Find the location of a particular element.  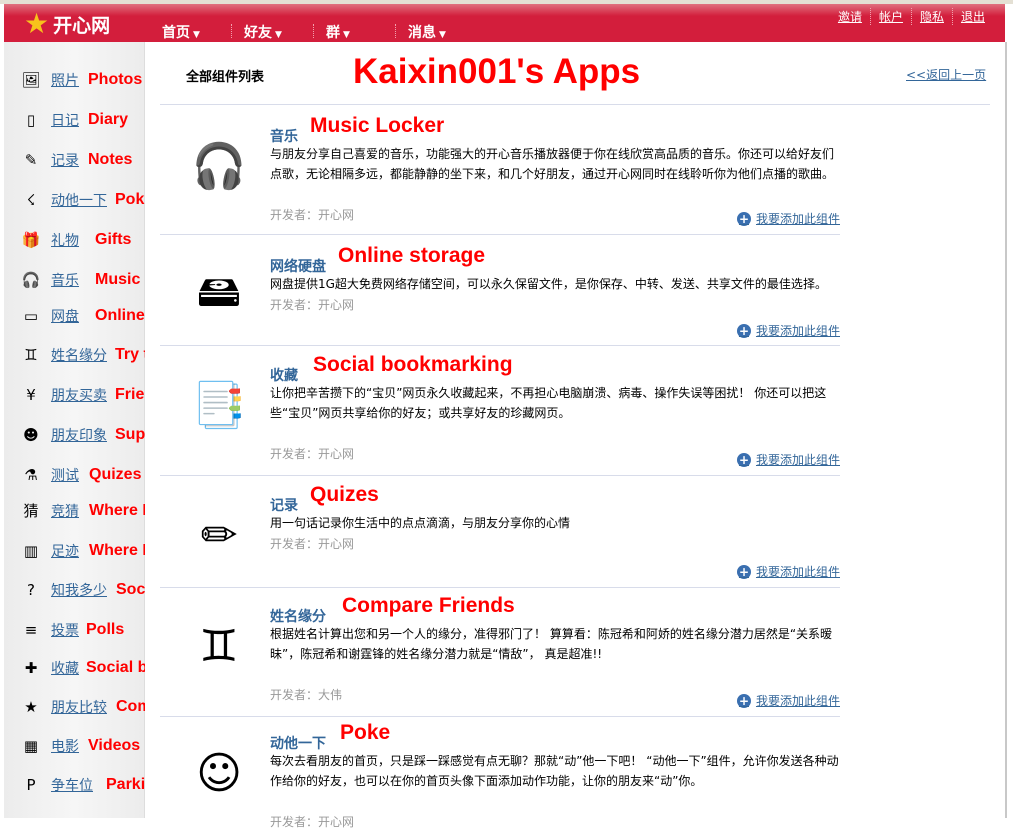

people-icon: ♊ is located at coordinates (31, 355).